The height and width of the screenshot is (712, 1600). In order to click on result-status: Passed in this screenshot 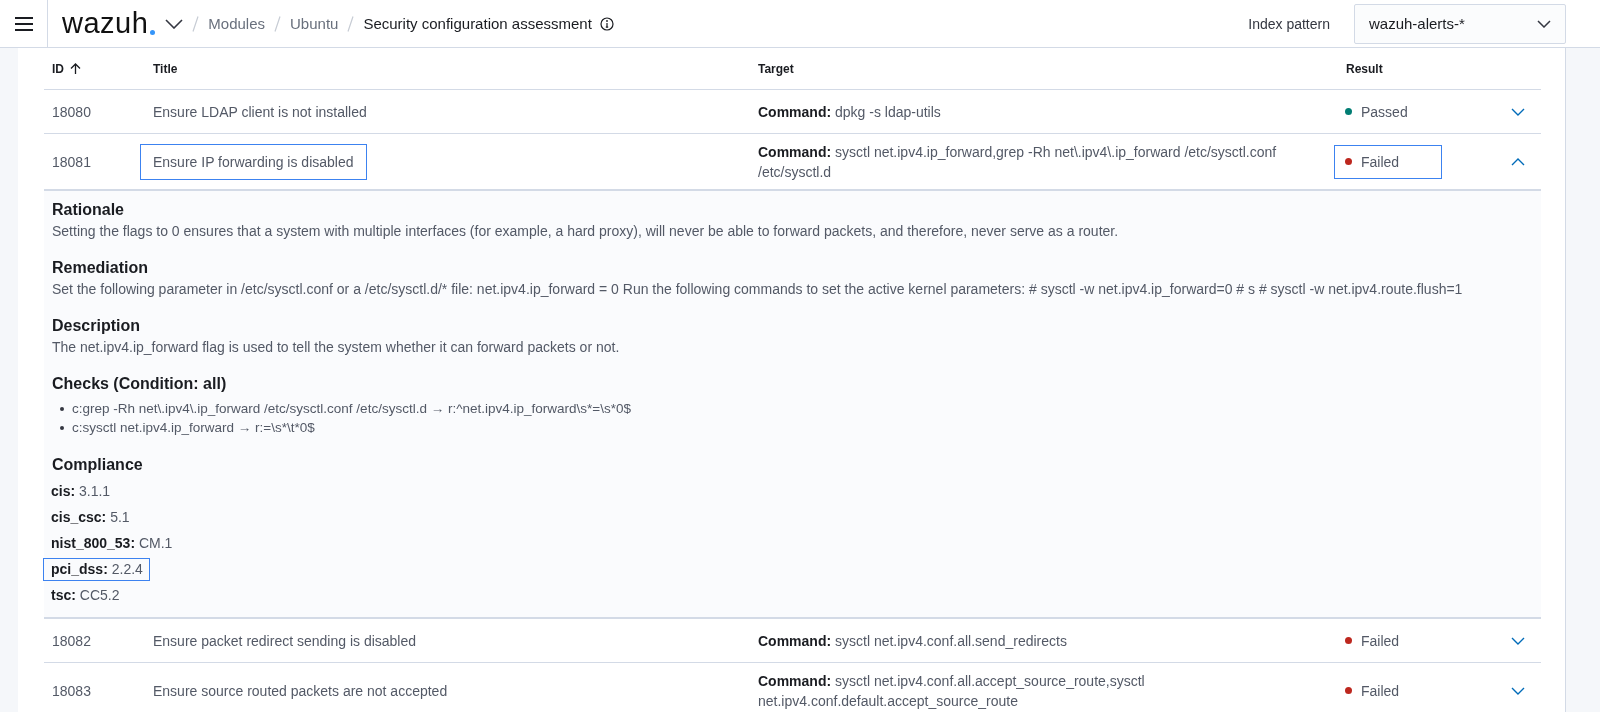, I will do `click(1377, 111)`.